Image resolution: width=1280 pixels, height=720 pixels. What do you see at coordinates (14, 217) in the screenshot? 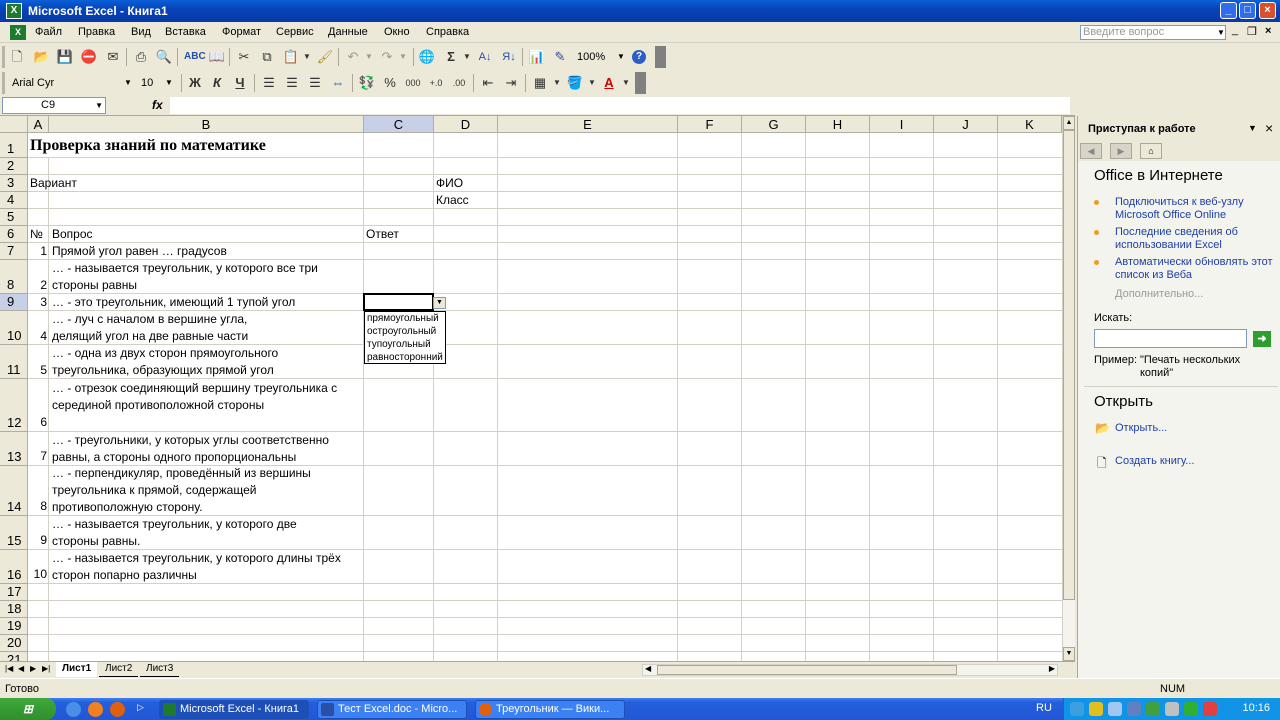
I see `row-header: 5` at bounding box center [14, 217].